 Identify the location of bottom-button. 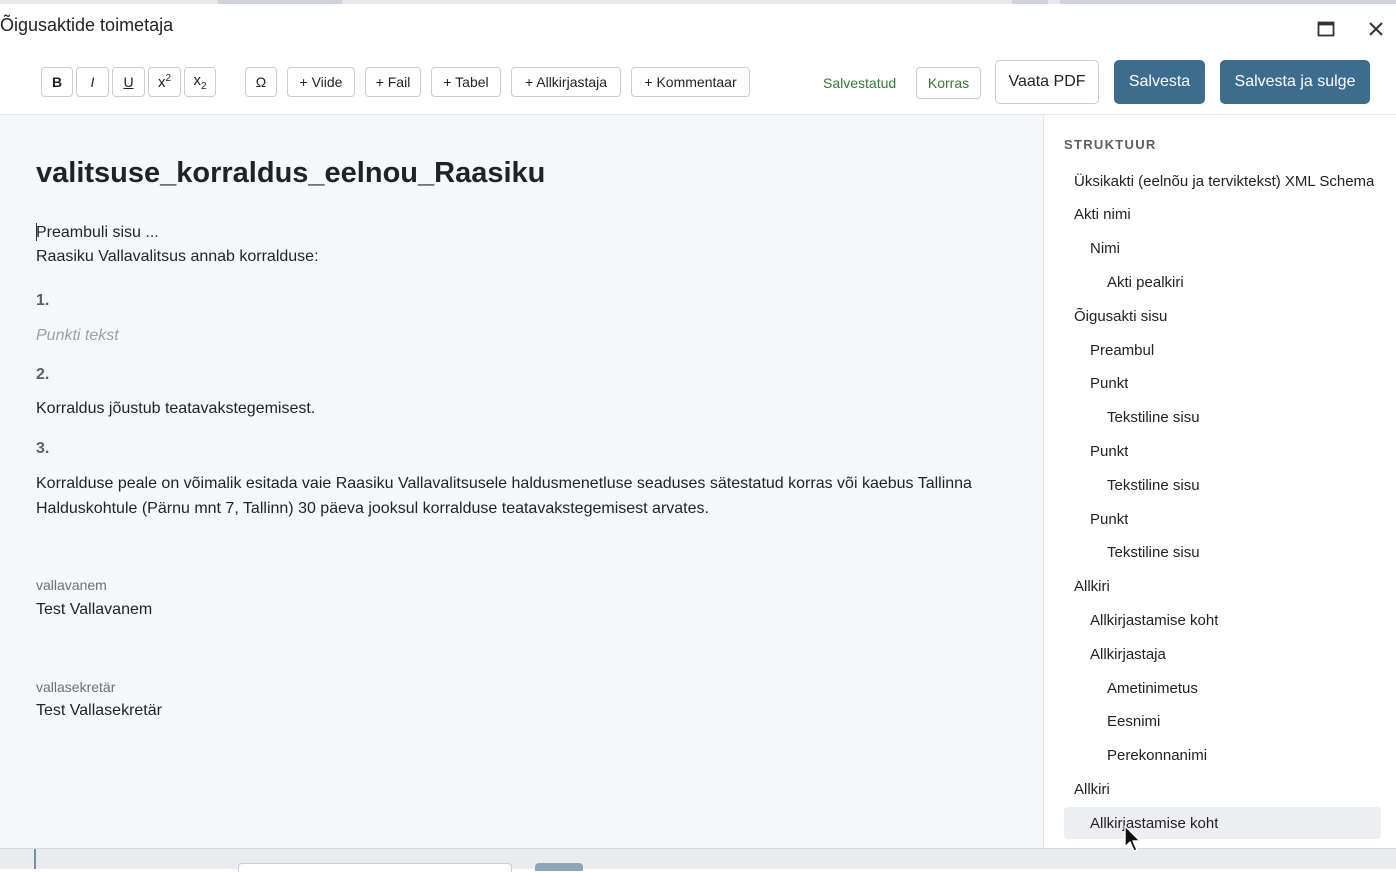
(559, 867).